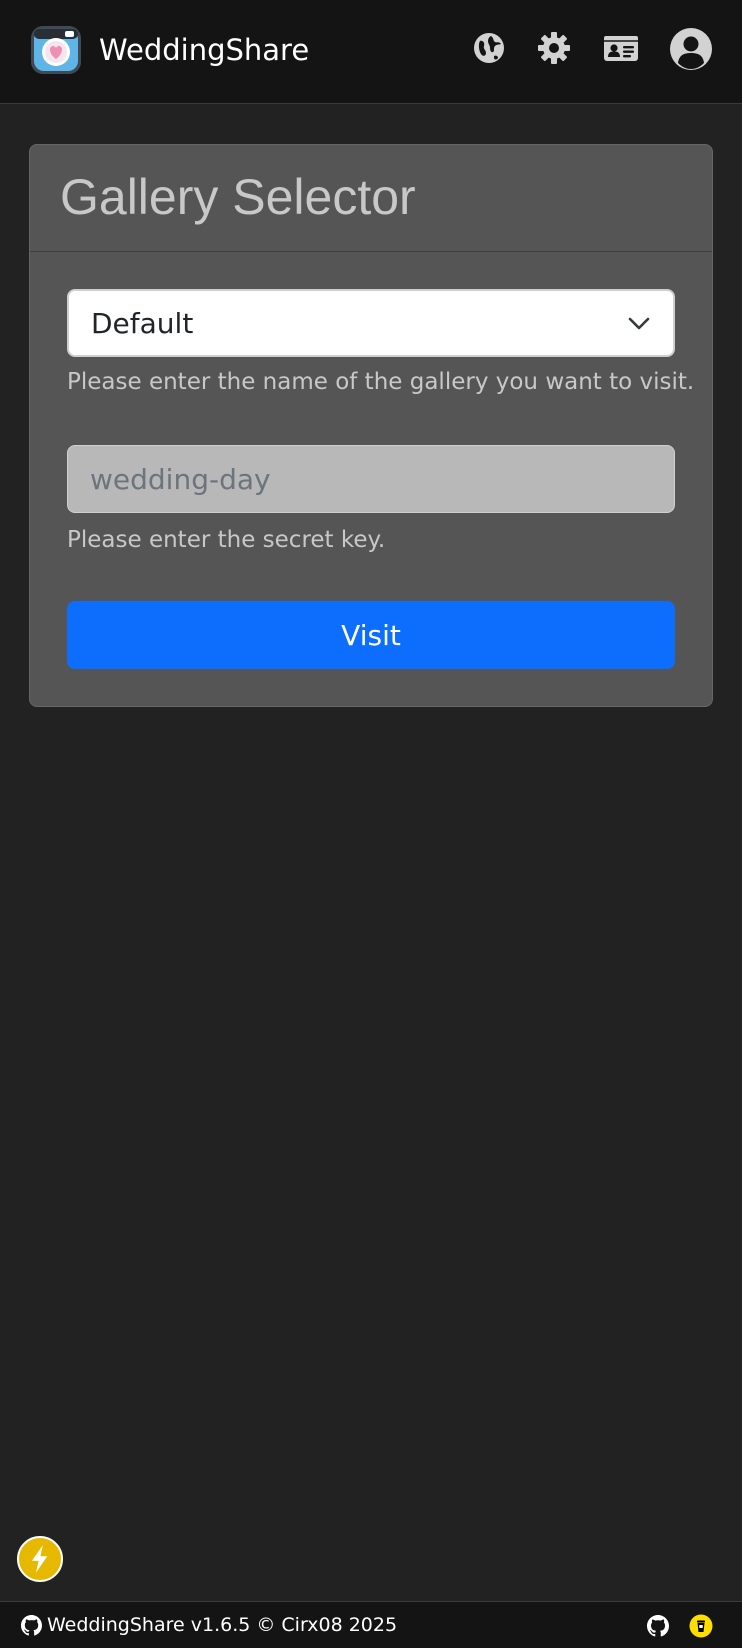 The image size is (742, 1648). What do you see at coordinates (40, 1559) in the screenshot?
I see `lightning-icon` at bounding box center [40, 1559].